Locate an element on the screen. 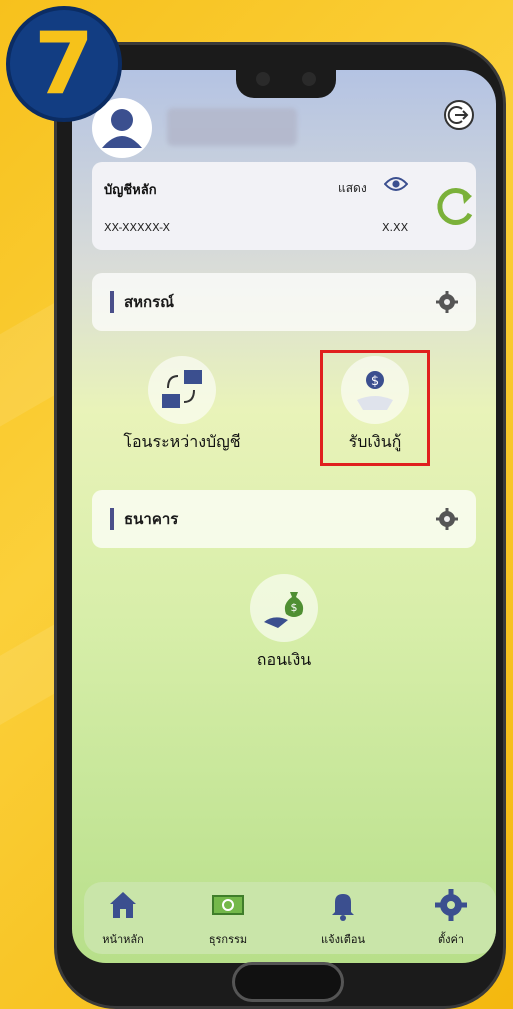  cooperative-section-header: สหกรณ์ is located at coordinates (284, 302).